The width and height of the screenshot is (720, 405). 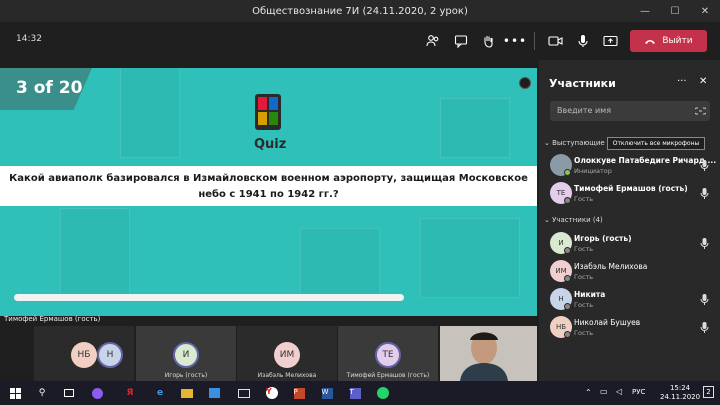 I want to click on participant-row: Олоккуве Патабедиге Ричард ... Инициатор, so click(x=633, y=167).